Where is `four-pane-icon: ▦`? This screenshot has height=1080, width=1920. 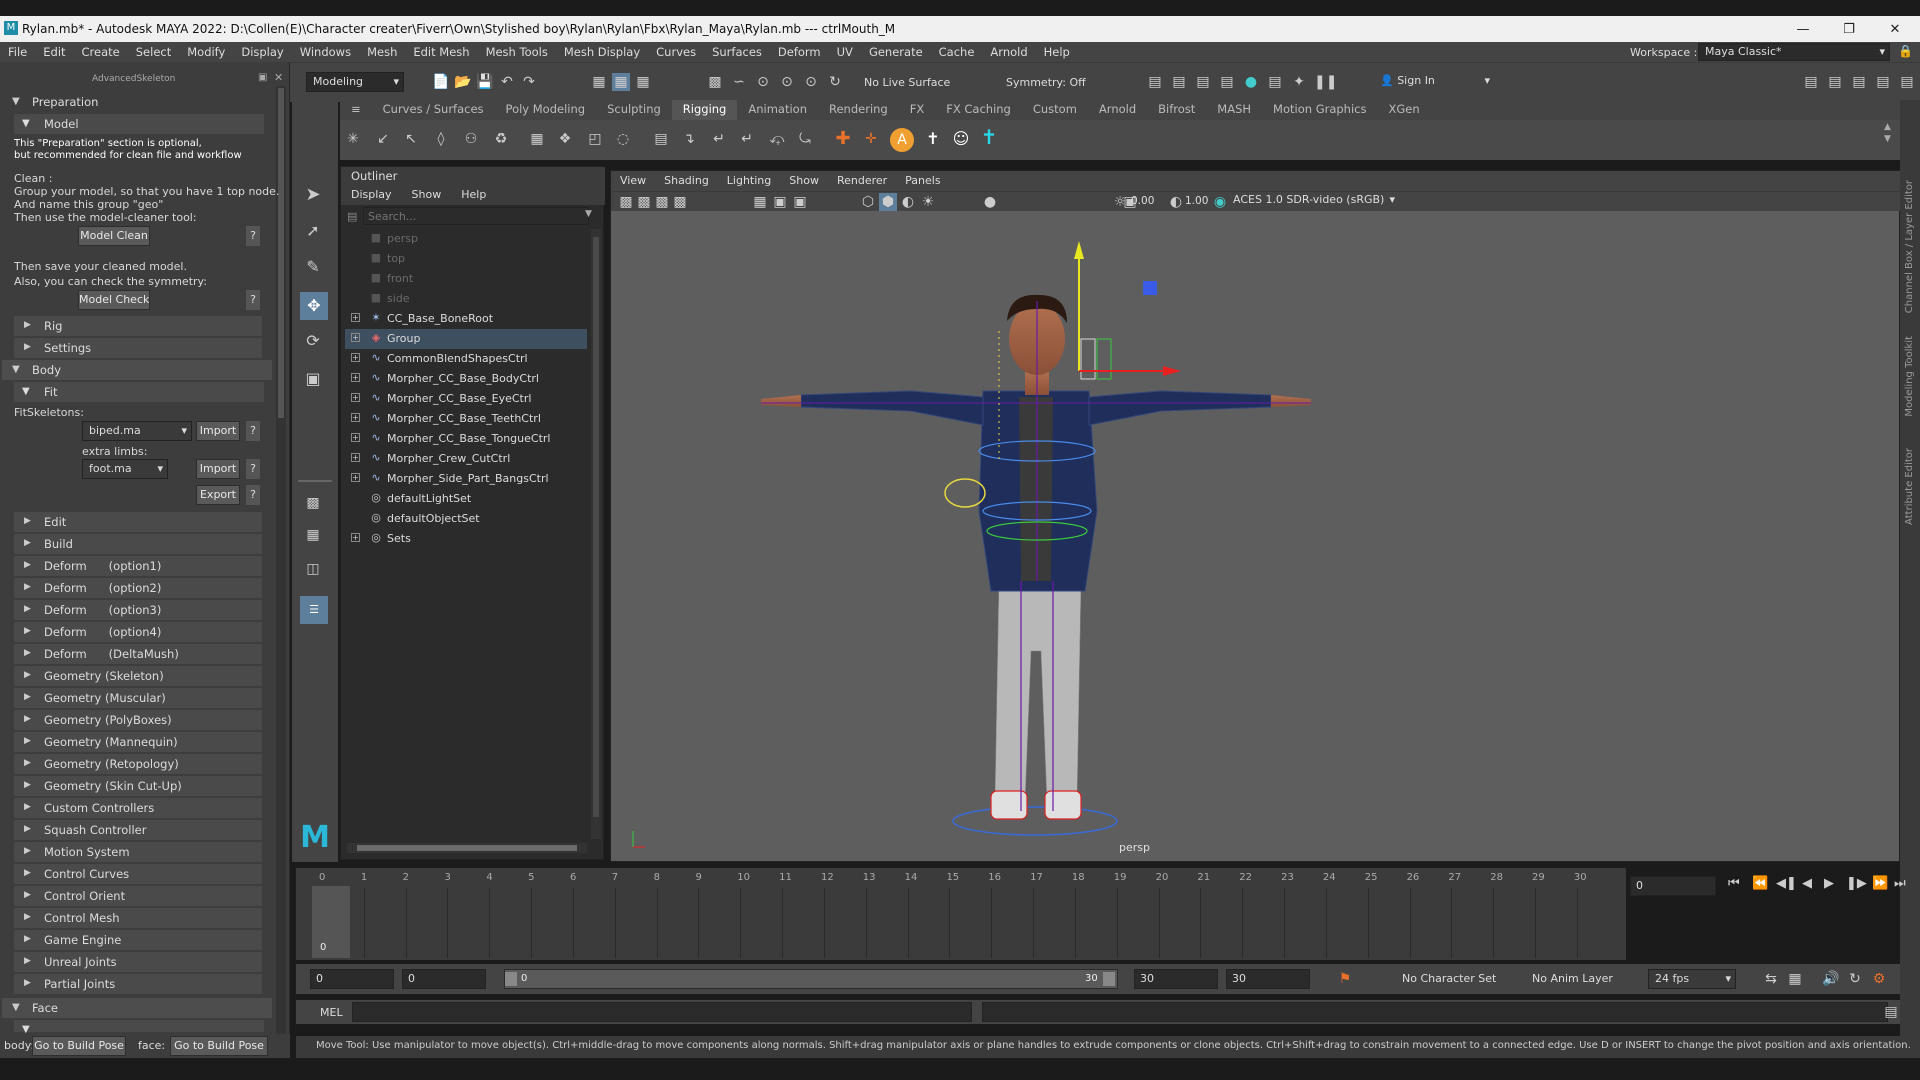 four-pane-icon: ▦ is located at coordinates (313, 535).